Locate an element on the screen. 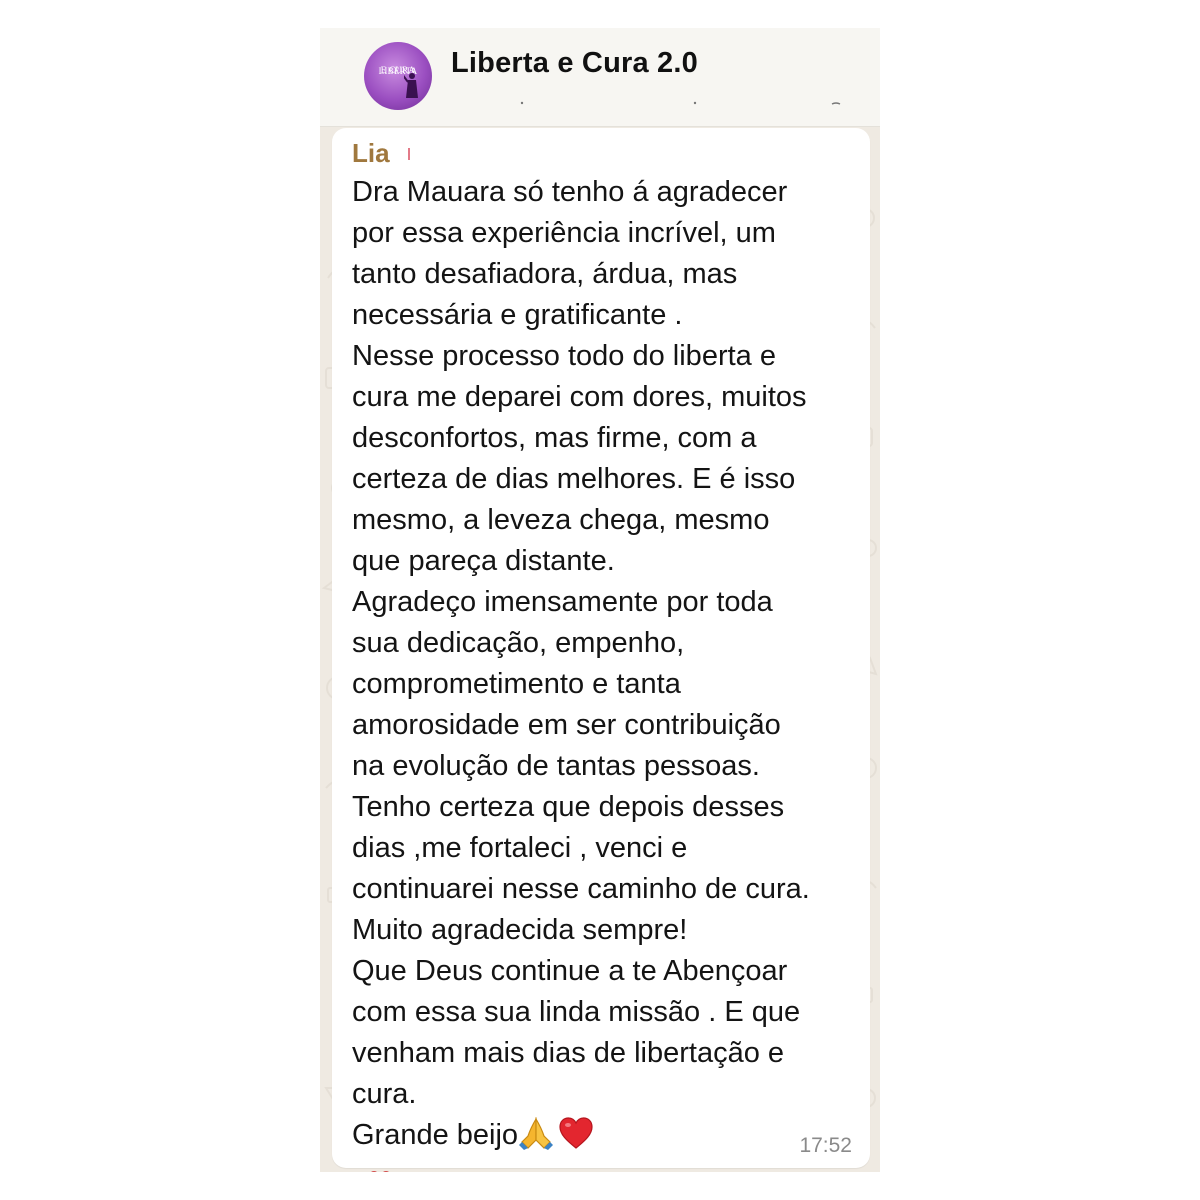 The height and width of the screenshot is (1200, 1200). message-emojis is located at coordinates (556, 1133).